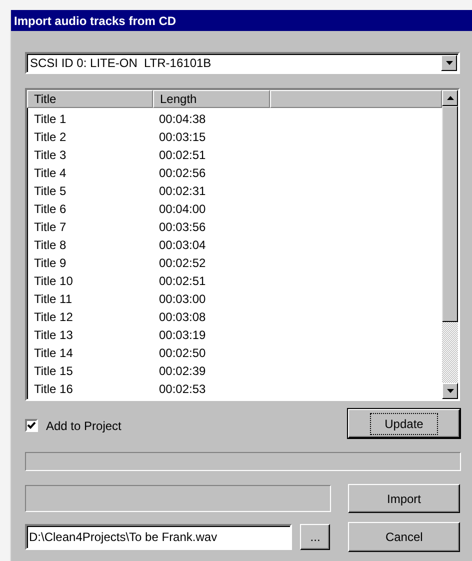  What do you see at coordinates (211, 99) in the screenshot?
I see `column-header: Length` at bounding box center [211, 99].